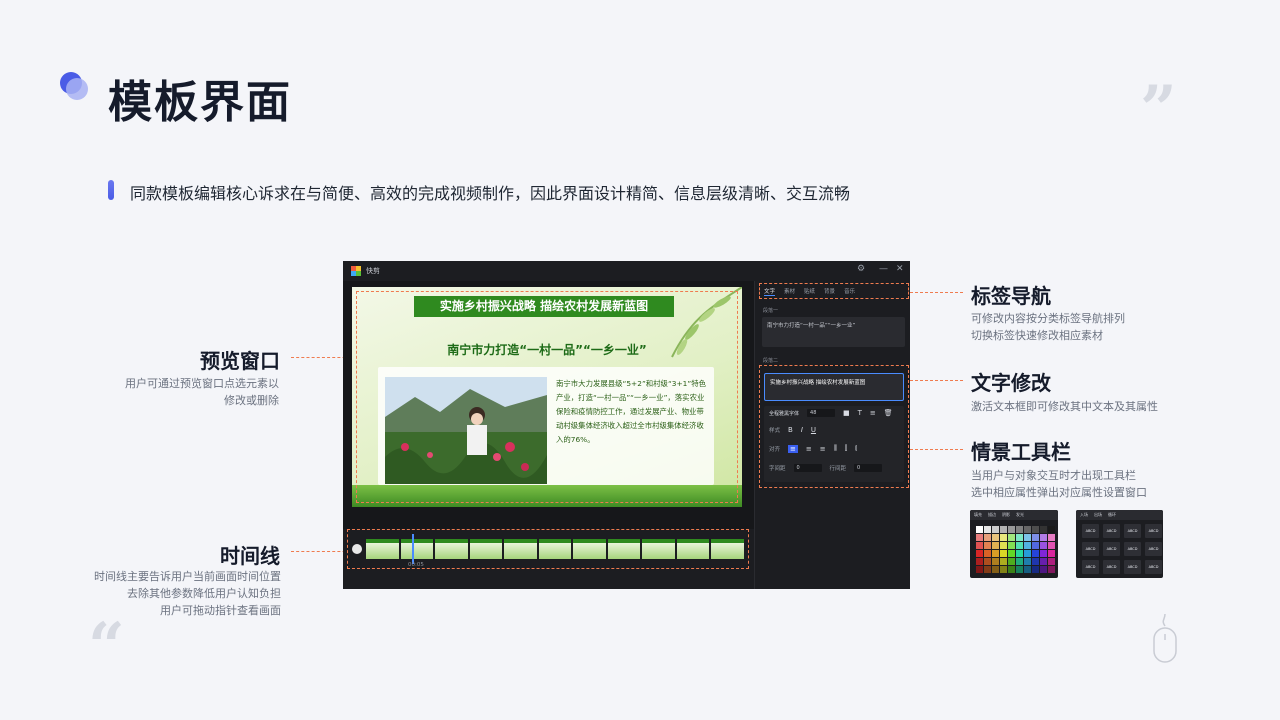 This screenshot has height=720, width=1280. What do you see at coordinates (784, 413) in the screenshot?
I see `font-select: 全程雅黑字体` at bounding box center [784, 413].